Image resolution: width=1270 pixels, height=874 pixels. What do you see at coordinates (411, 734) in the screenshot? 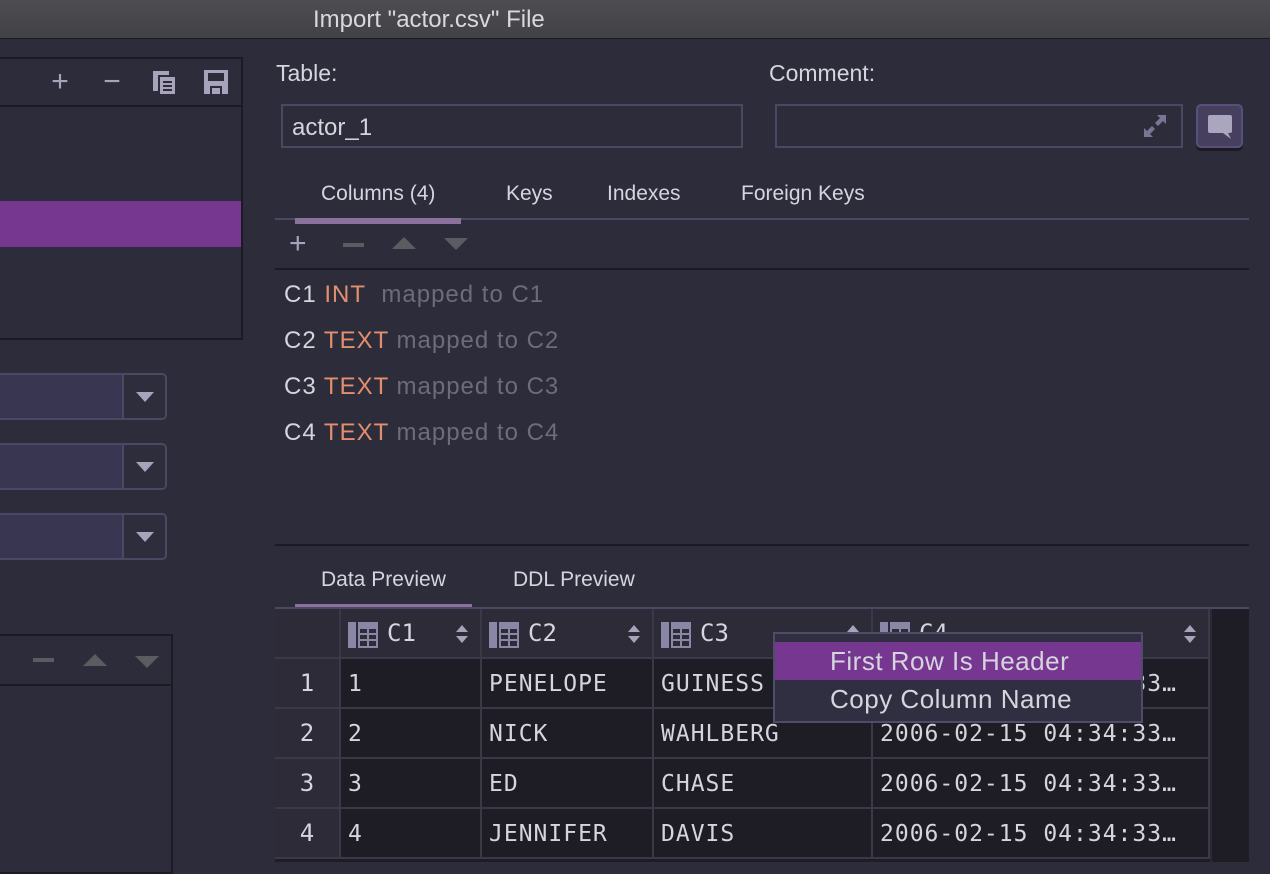
I see `grid-cell: 2` at bounding box center [411, 734].